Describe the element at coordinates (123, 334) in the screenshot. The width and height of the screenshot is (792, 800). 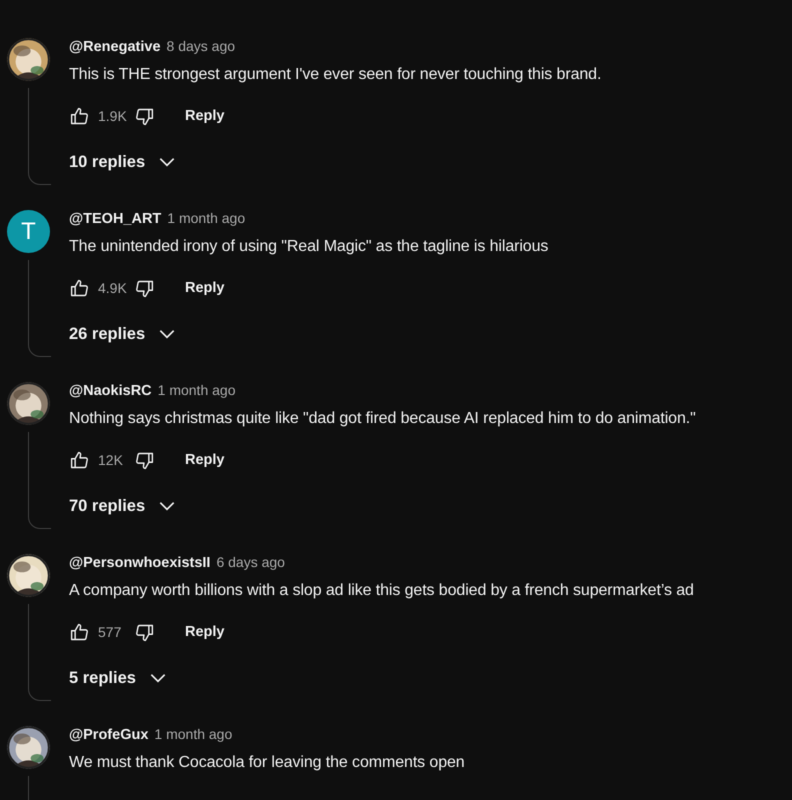
I see `replies-toggle: 26 replies` at that location.